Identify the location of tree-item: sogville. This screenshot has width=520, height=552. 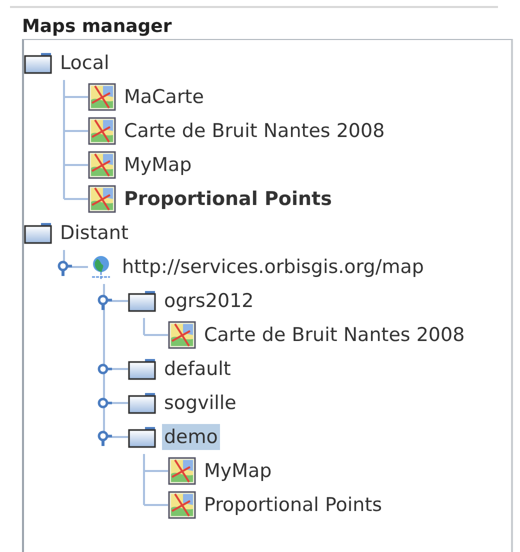
(200, 403).